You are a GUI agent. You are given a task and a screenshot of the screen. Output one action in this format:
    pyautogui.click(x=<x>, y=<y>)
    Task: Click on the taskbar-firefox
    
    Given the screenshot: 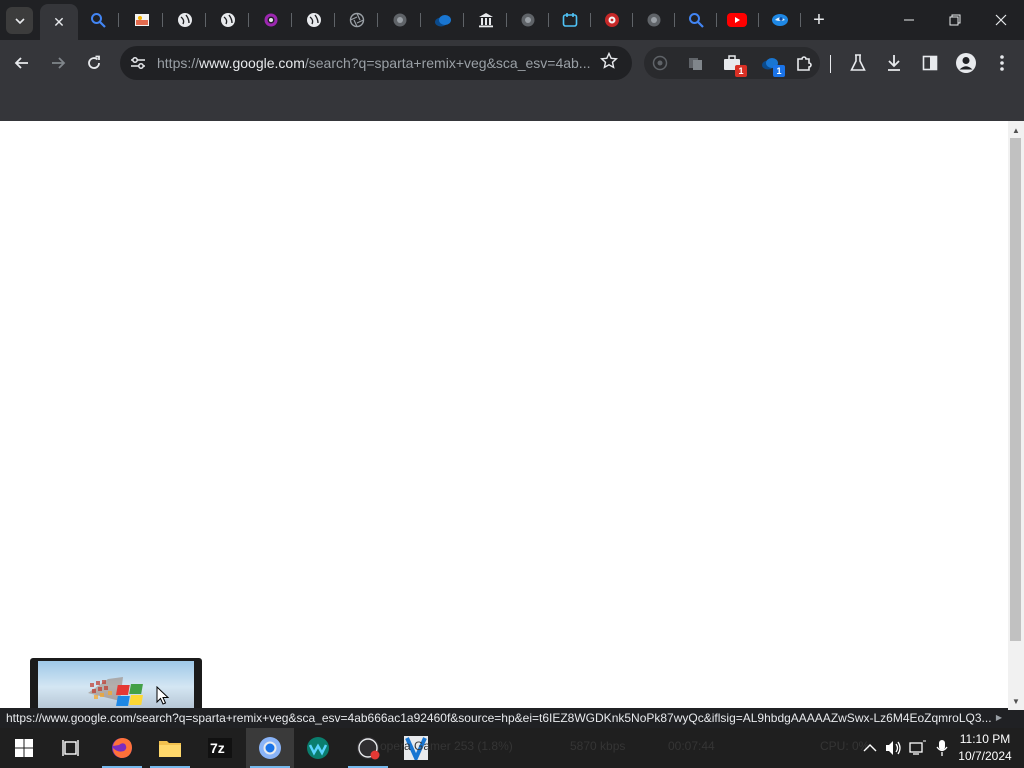 What is the action you would take?
    pyautogui.click(x=122, y=748)
    